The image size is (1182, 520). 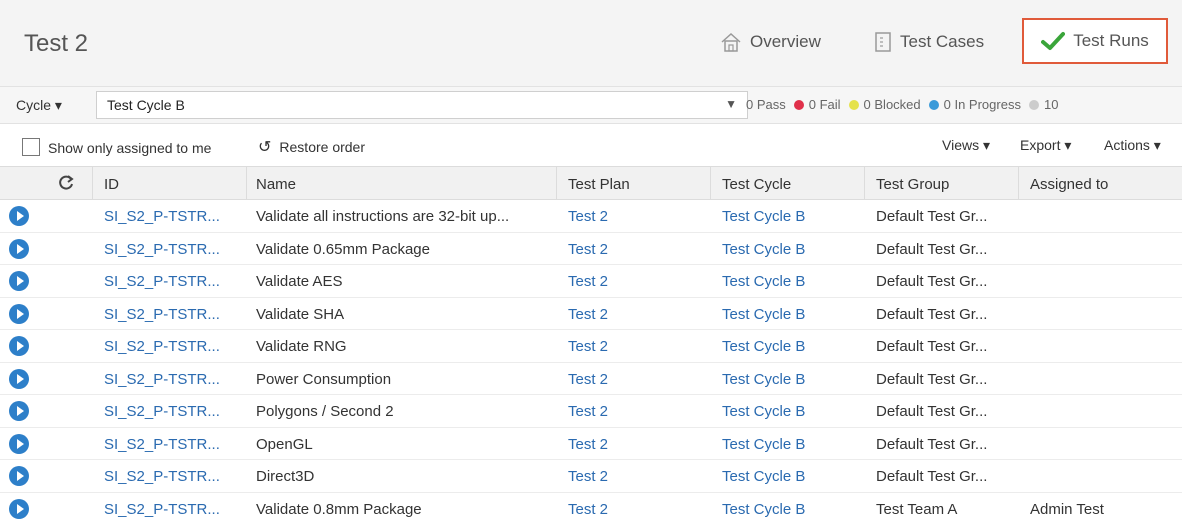 I want to click on nav-overview: Overview, so click(x=770, y=42).